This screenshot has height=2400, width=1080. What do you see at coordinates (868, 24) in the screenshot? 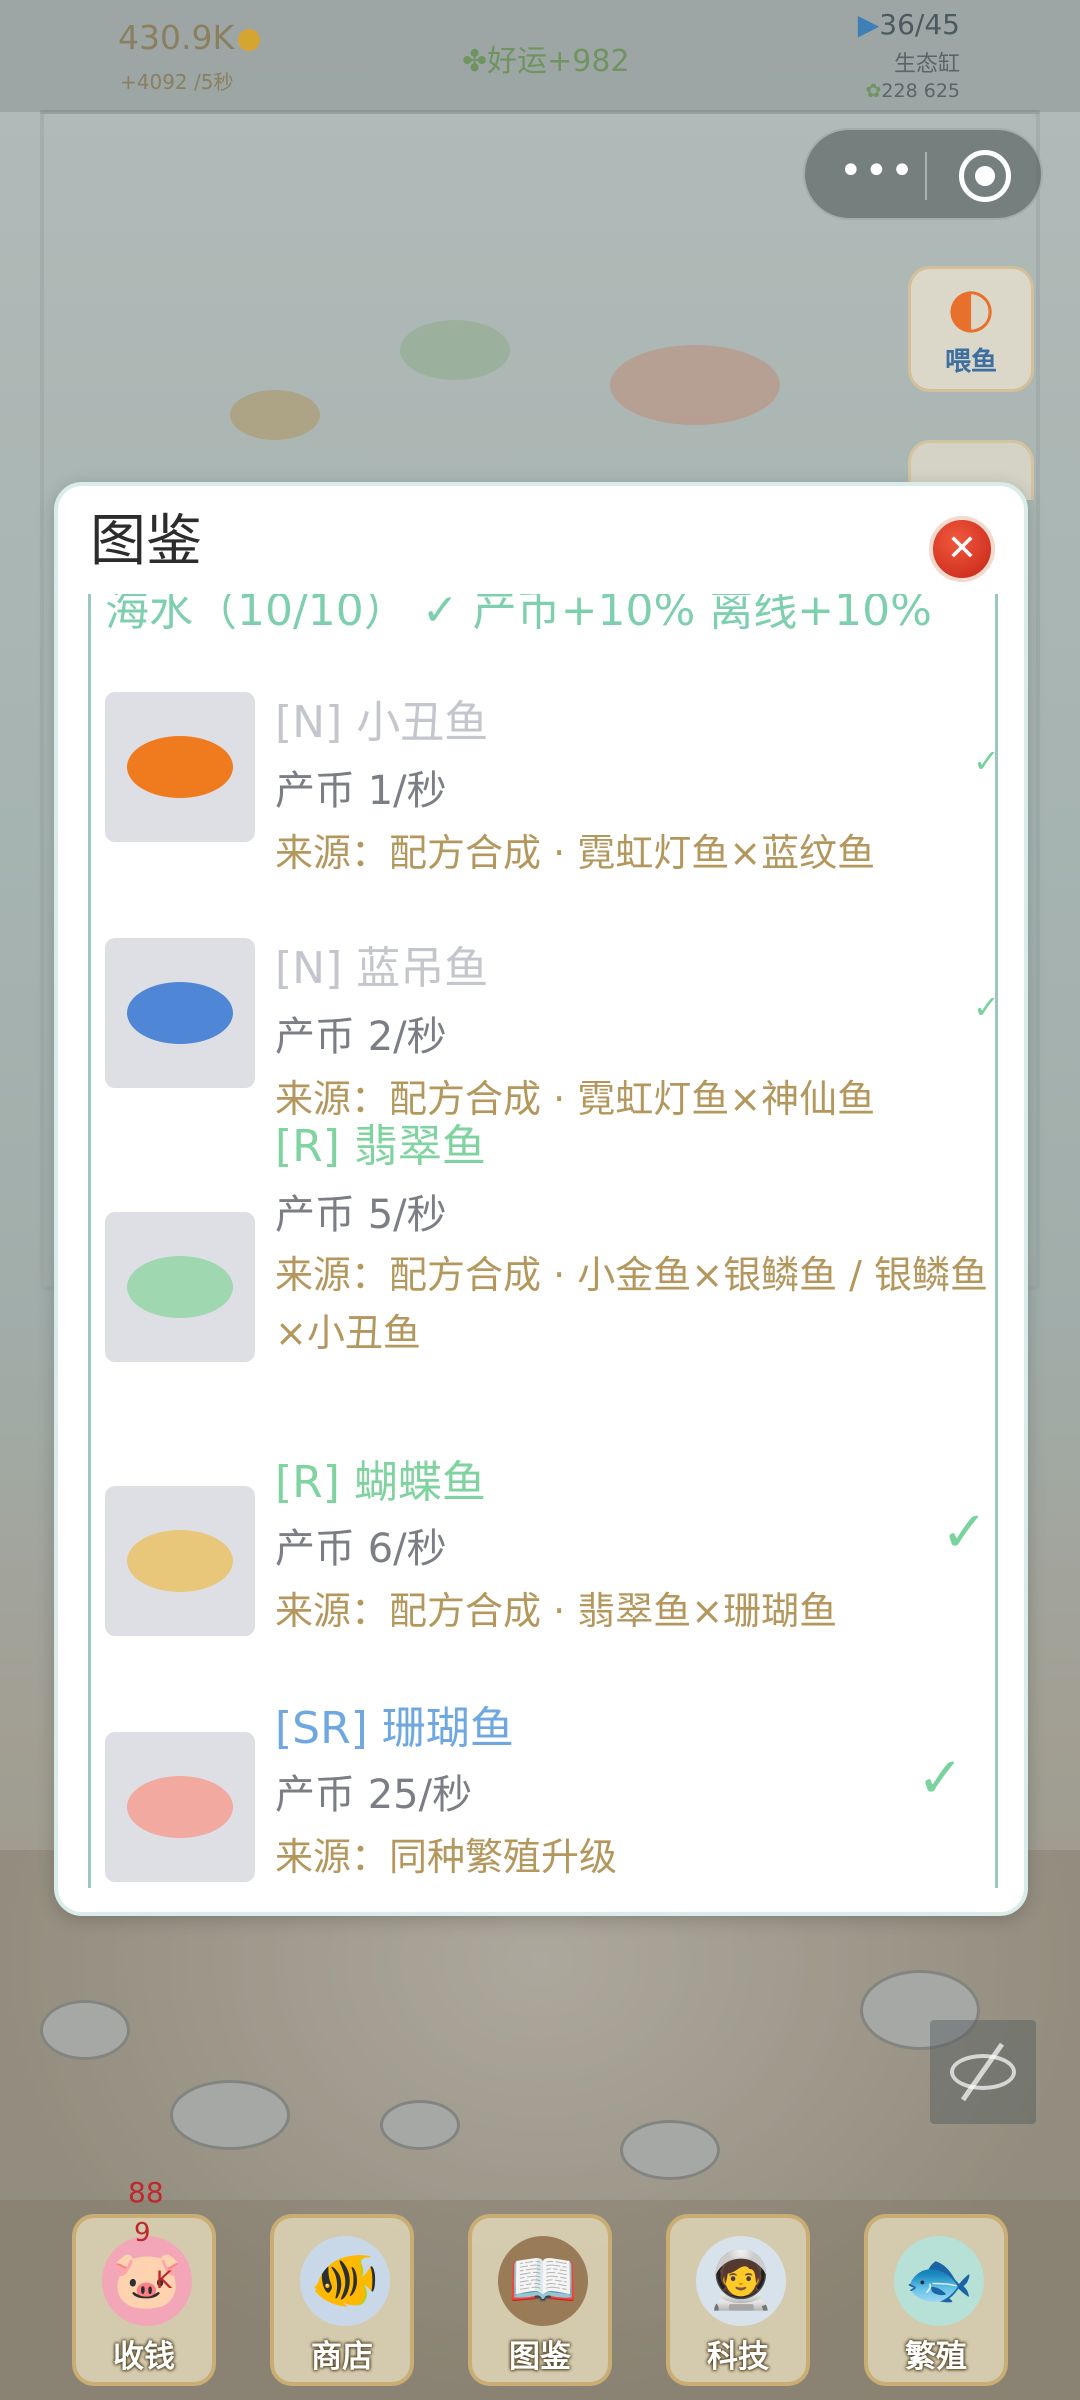
I see `fish-icon: ▶` at bounding box center [868, 24].